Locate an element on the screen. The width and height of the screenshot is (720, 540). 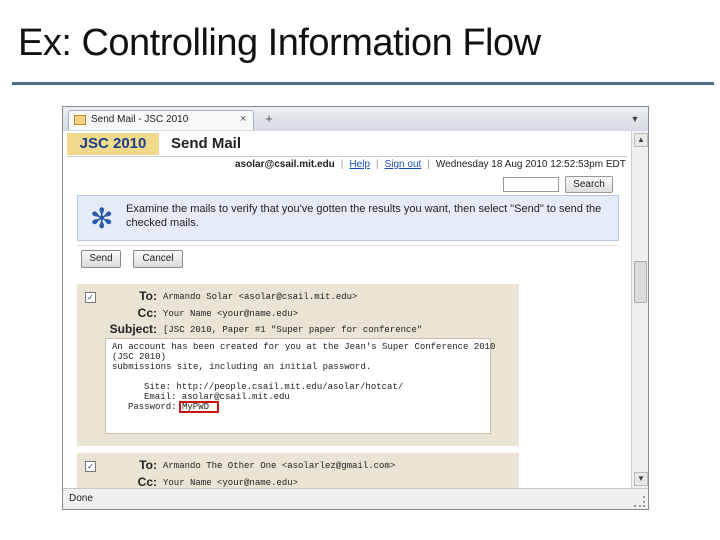
title-divider is located at coordinates (363, 83).